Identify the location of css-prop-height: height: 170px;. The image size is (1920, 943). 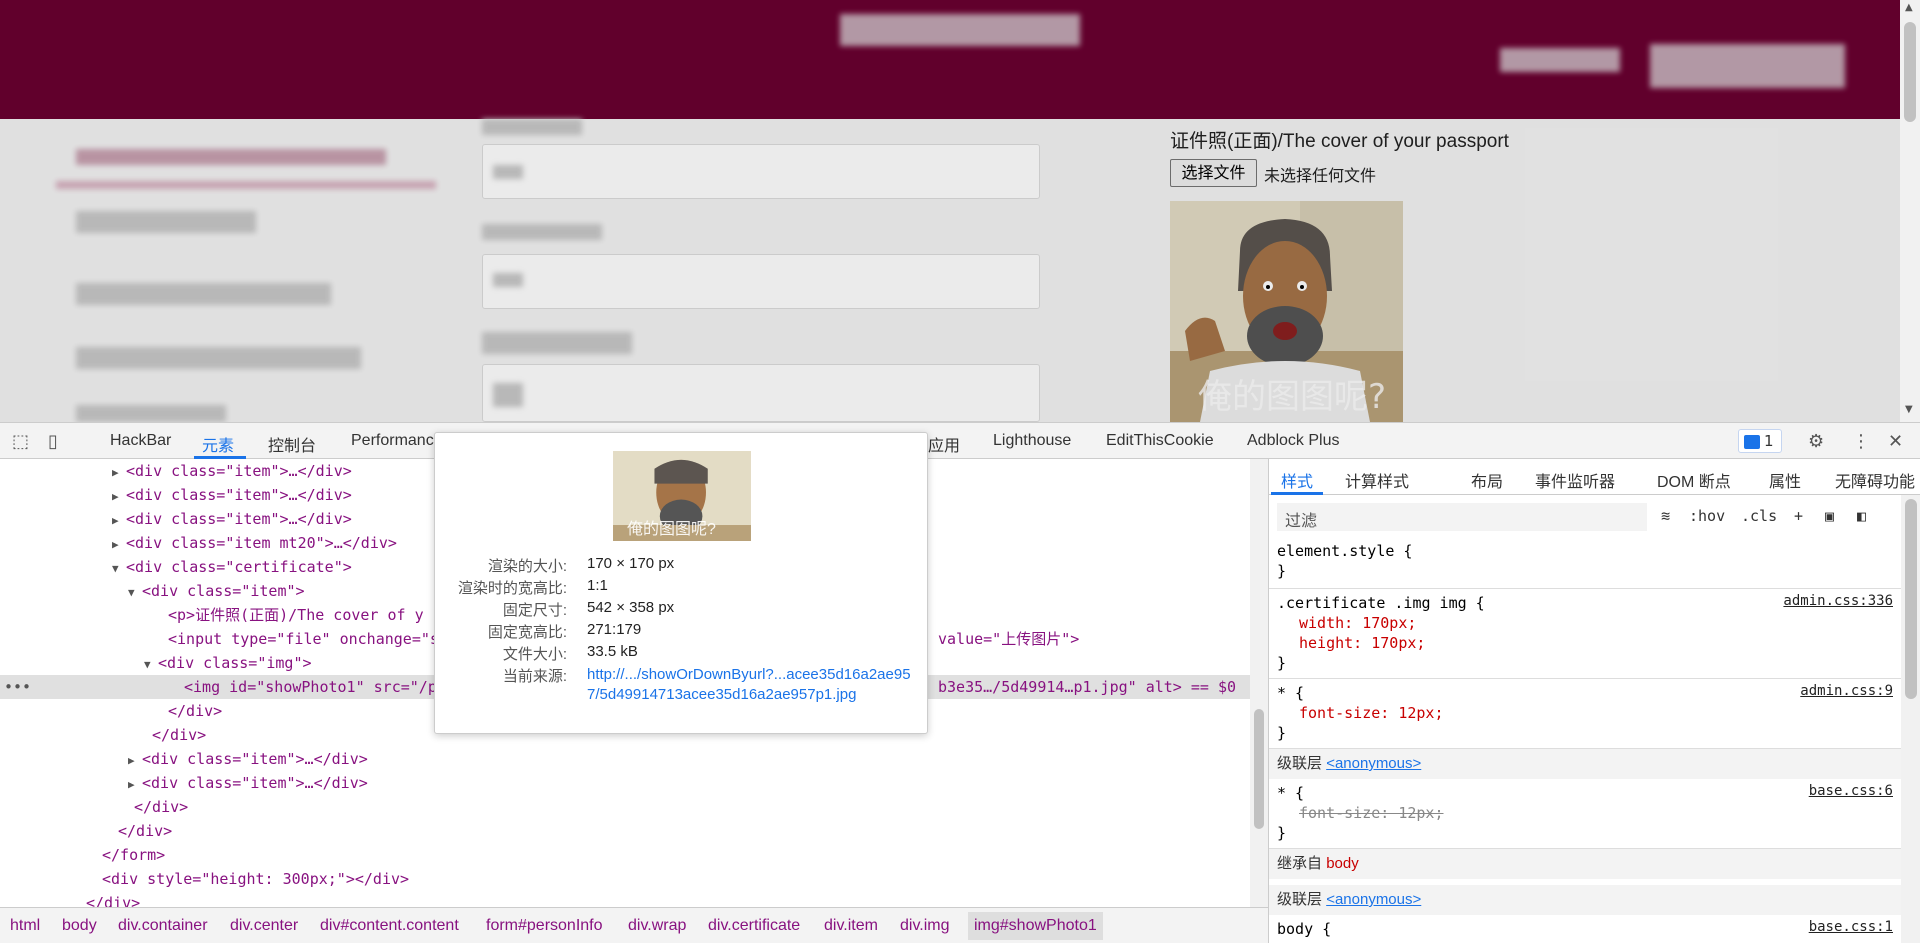
(1362, 643).